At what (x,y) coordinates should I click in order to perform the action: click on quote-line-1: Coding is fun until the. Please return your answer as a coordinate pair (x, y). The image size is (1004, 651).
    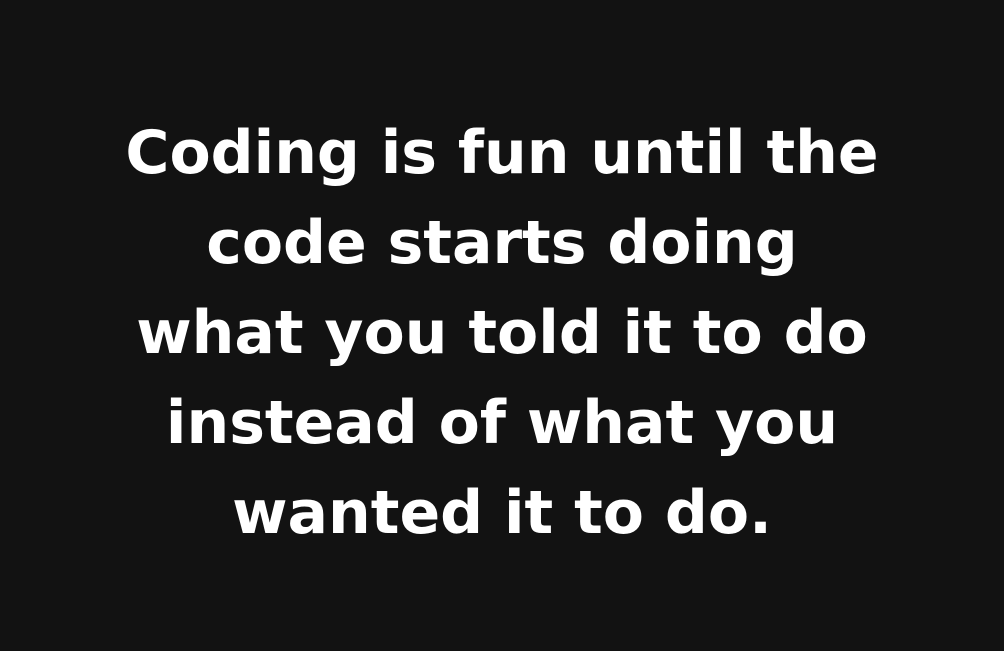
    Looking at the image, I should click on (502, 153).